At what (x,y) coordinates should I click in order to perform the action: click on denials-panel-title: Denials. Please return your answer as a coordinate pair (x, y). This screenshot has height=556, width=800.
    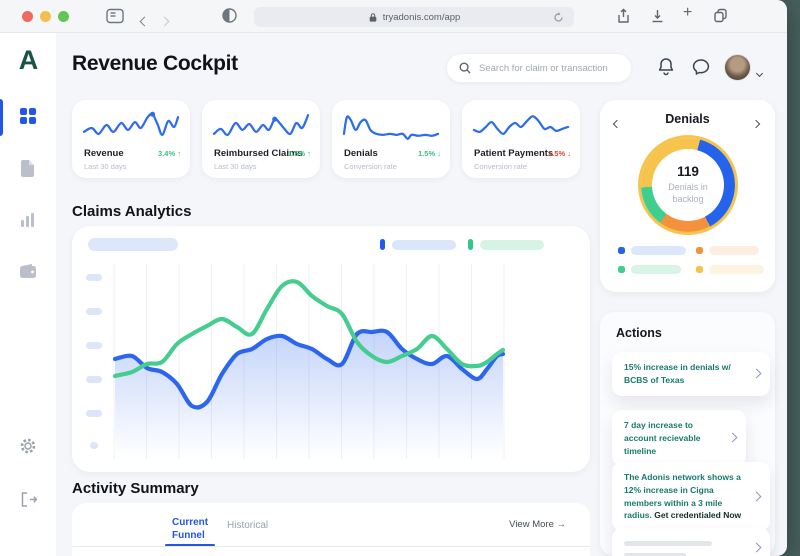
    Looking at the image, I should click on (687, 119).